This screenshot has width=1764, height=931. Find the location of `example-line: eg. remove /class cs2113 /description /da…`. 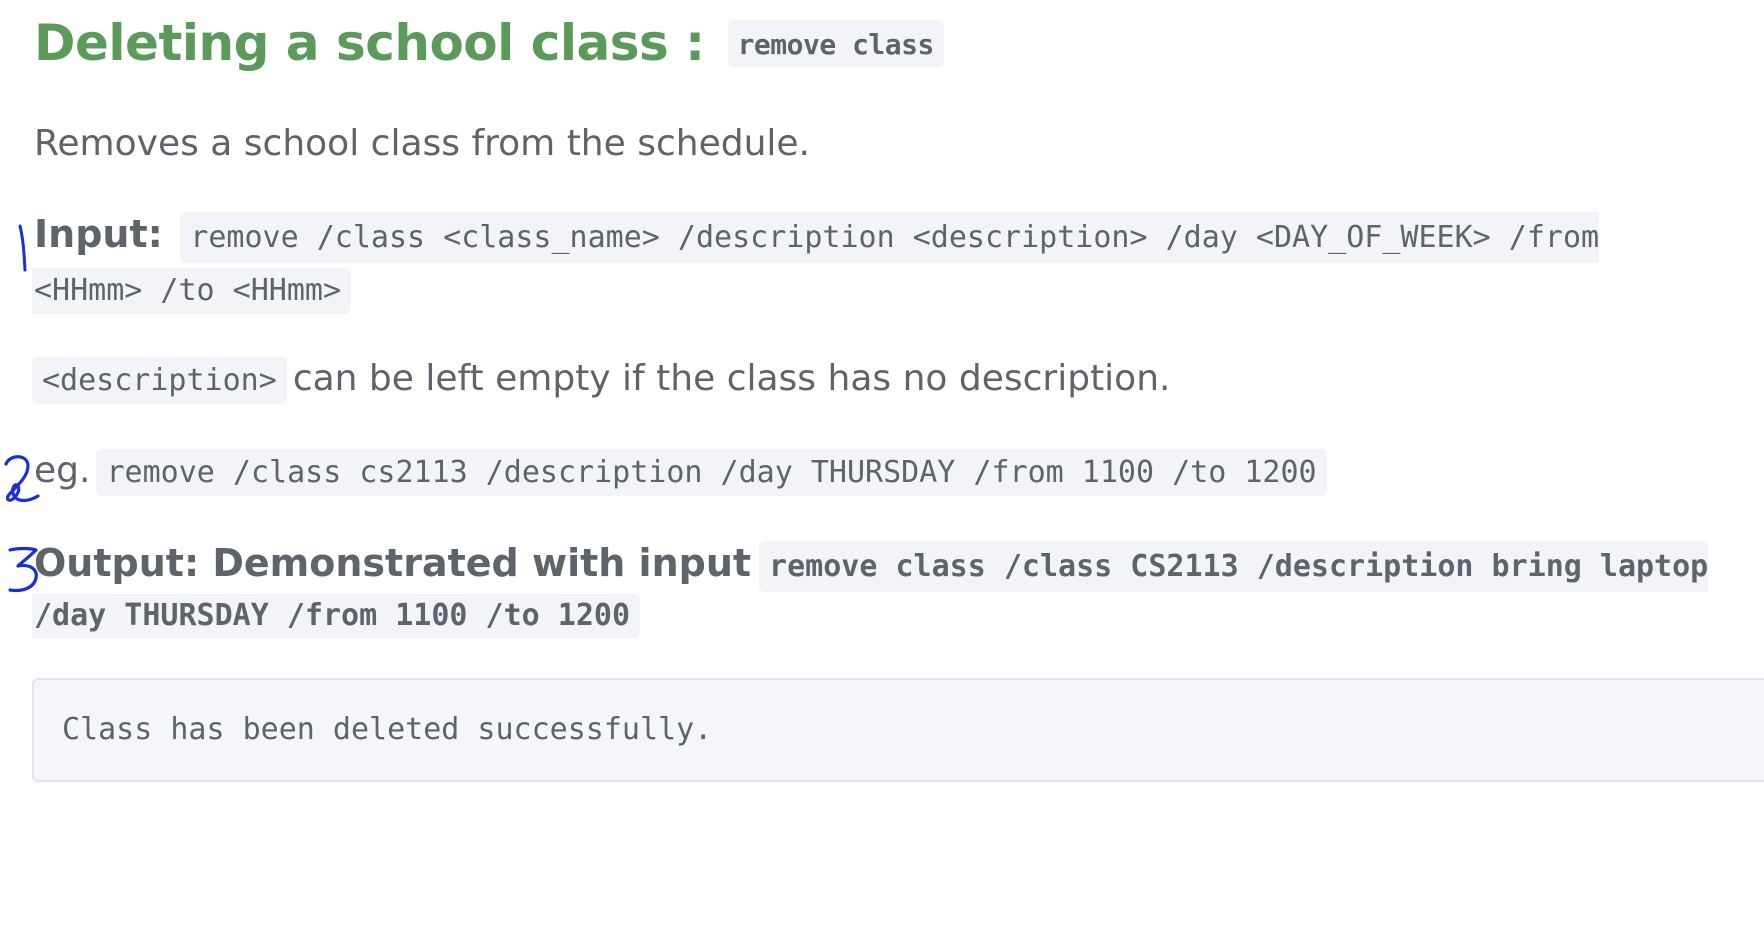

example-line: eg. remove /class cs2113 /description /da… is located at coordinates (680, 472).